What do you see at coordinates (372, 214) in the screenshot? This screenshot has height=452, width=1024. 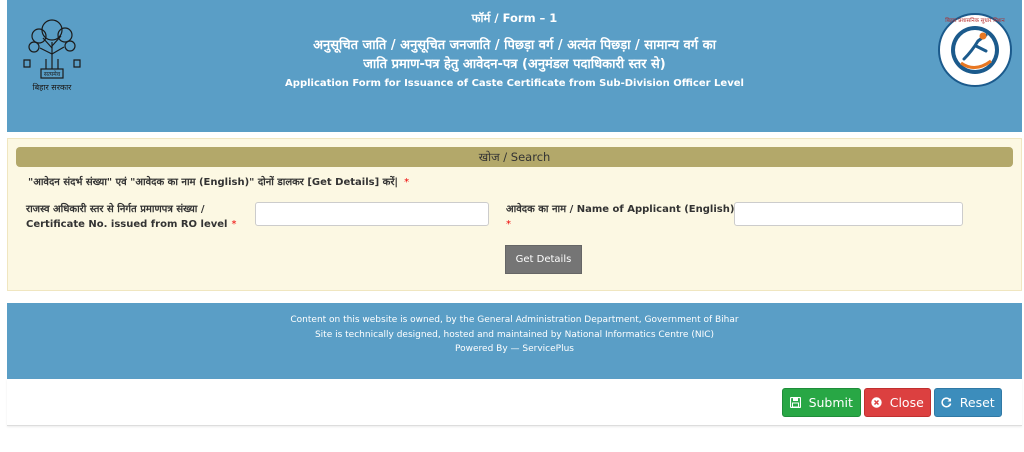 I see `certificate-number-input` at bounding box center [372, 214].